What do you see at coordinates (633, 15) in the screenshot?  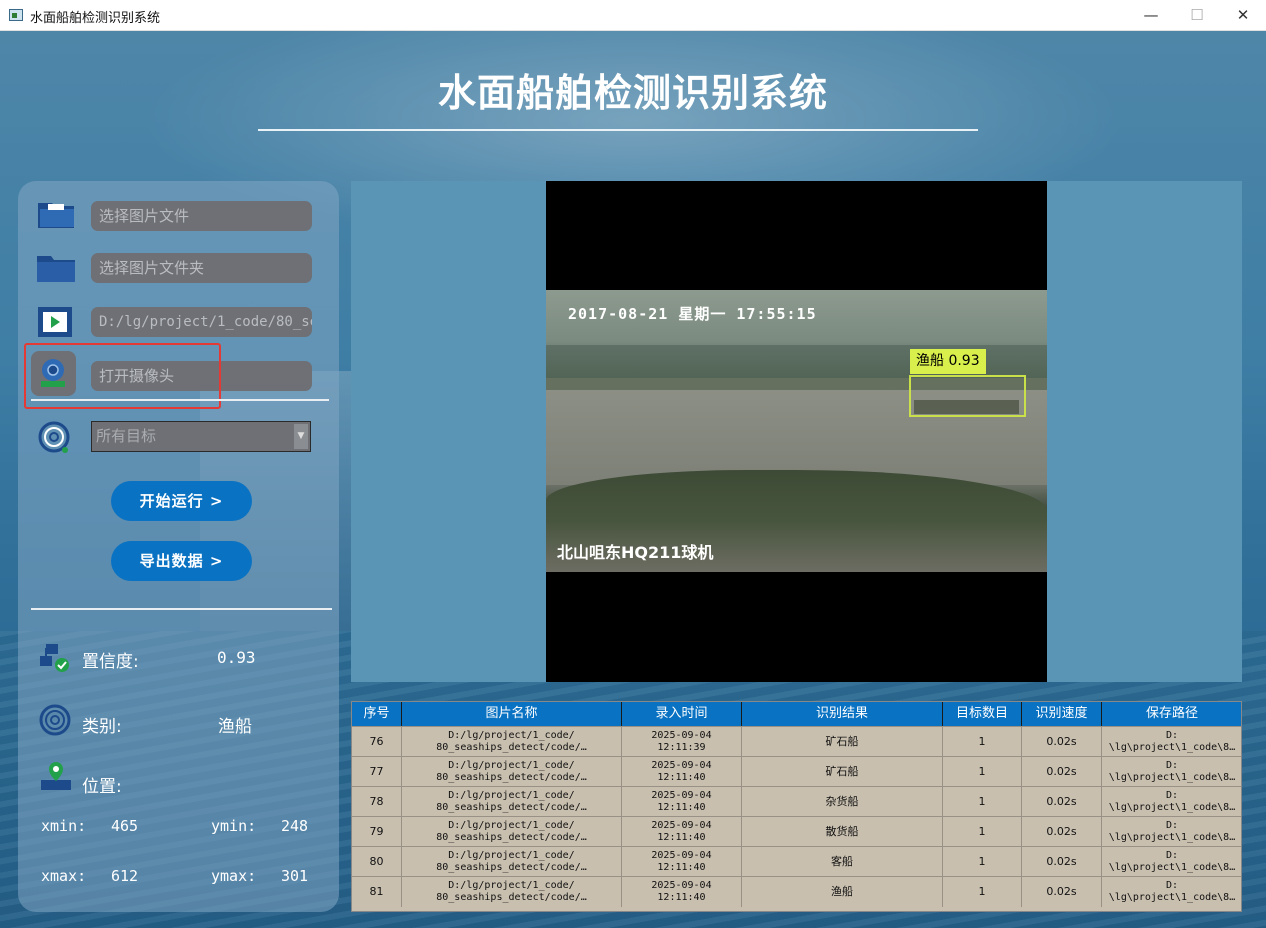 I see `window-titlebar: 水面船舶检测识别系统 — ☐ ✕` at bounding box center [633, 15].